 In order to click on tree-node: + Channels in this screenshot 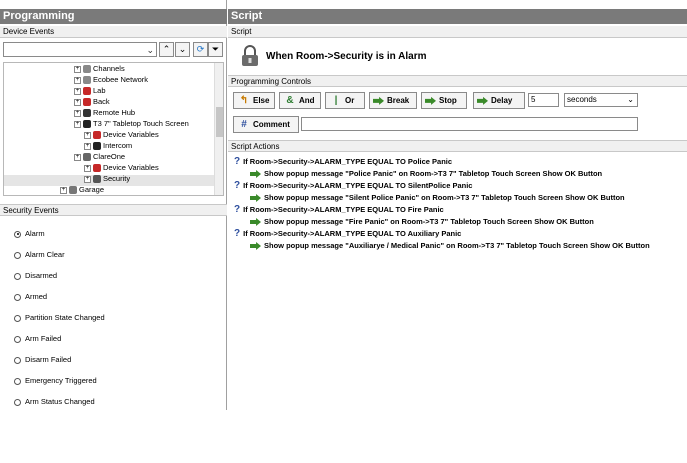, I will do `click(99, 68)`.